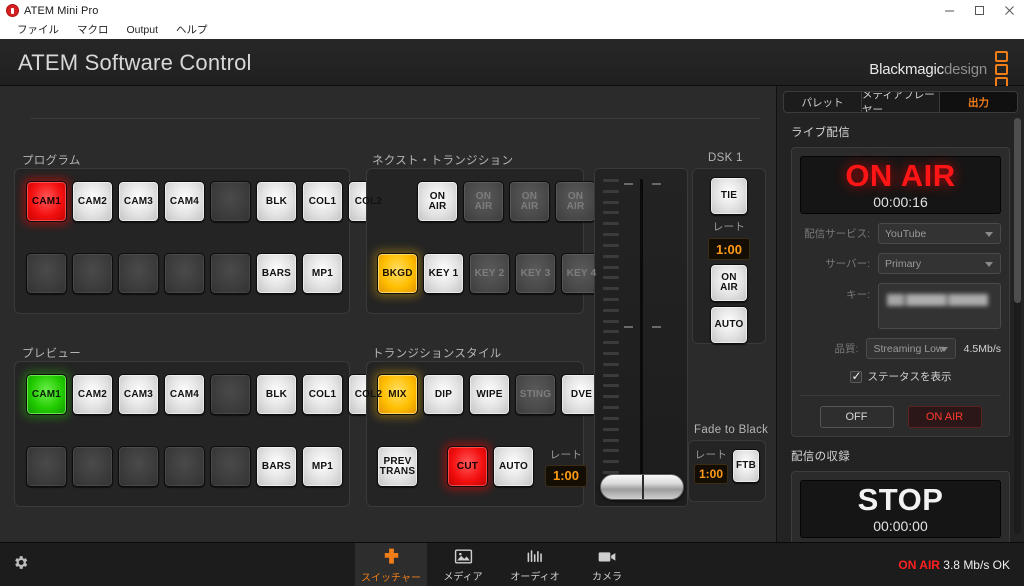 This screenshot has height=586, width=1024. What do you see at coordinates (391, 564) in the screenshot?
I see `nav-tab-switcher: スイッチャー` at bounding box center [391, 564].